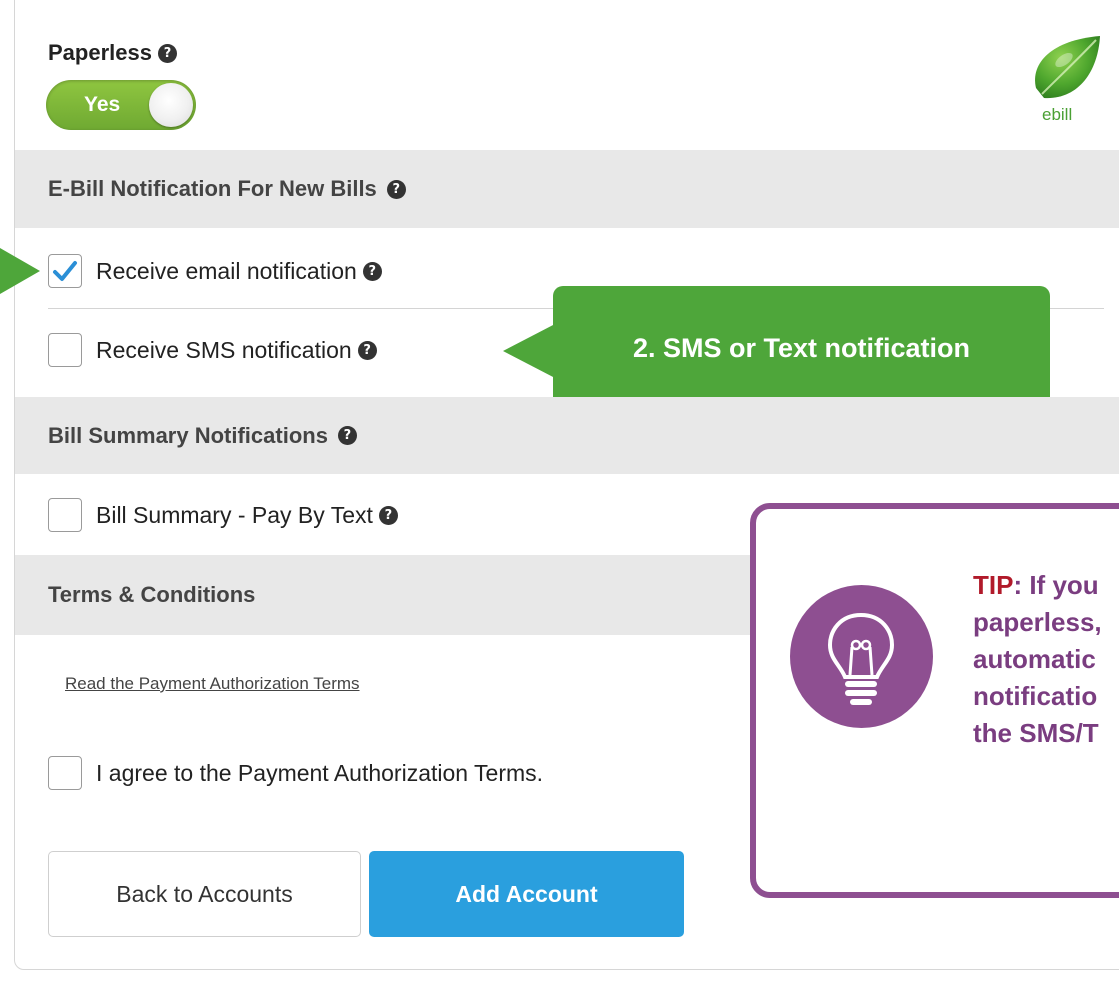 This screenshot has width=1119, height=981. I want to click on paperless-title: Paperless ?, so click(112, 53).